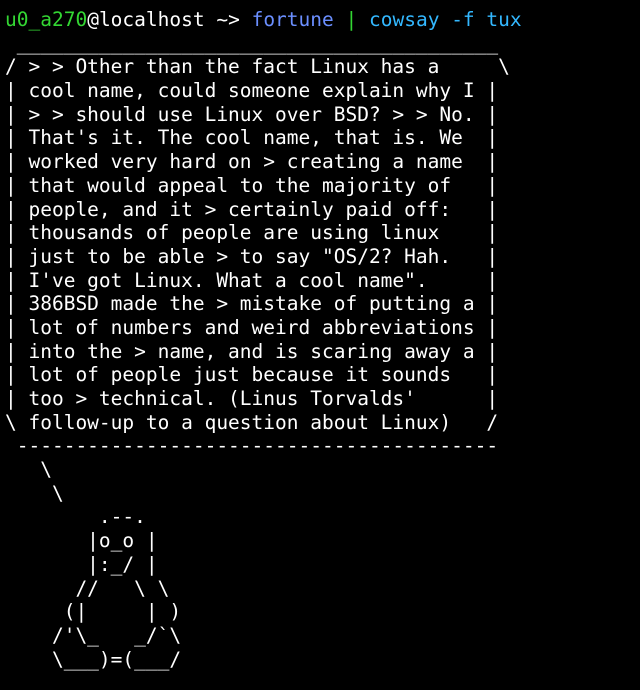 Image resolution: width=640 pixels, height=690 pixels. I want to click on tux-ascii-line: \___)=(___/, so click(93, 659).